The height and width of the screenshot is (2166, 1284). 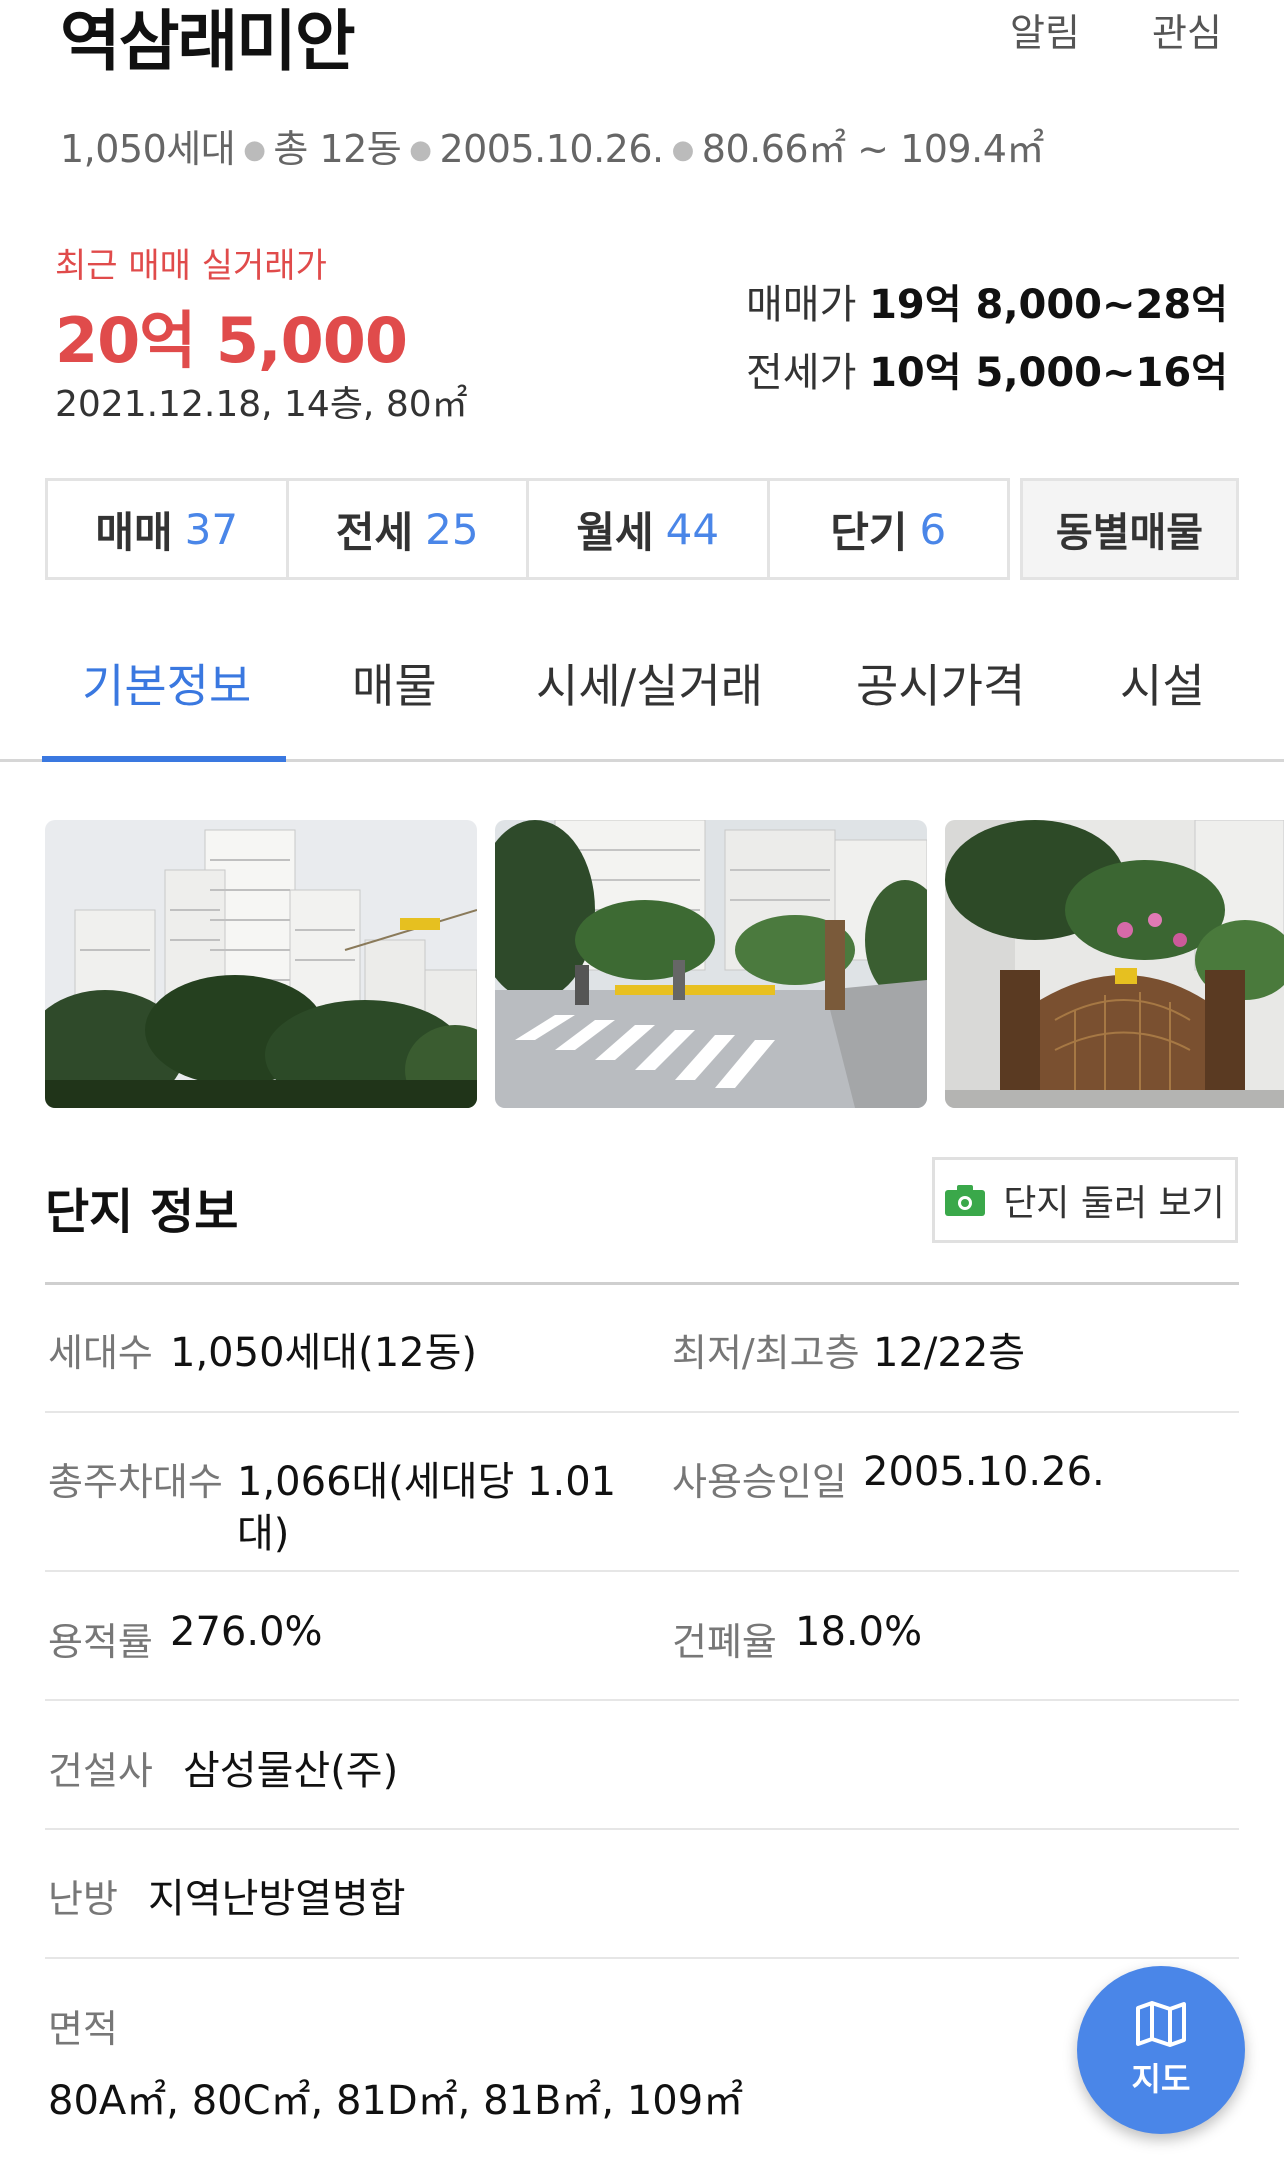 What do you see at coordinates (1114, 1203) in the screenshot?
I see `complex-tour-label: 단지 둘러 보기` at bounding box center [1114, 1203].